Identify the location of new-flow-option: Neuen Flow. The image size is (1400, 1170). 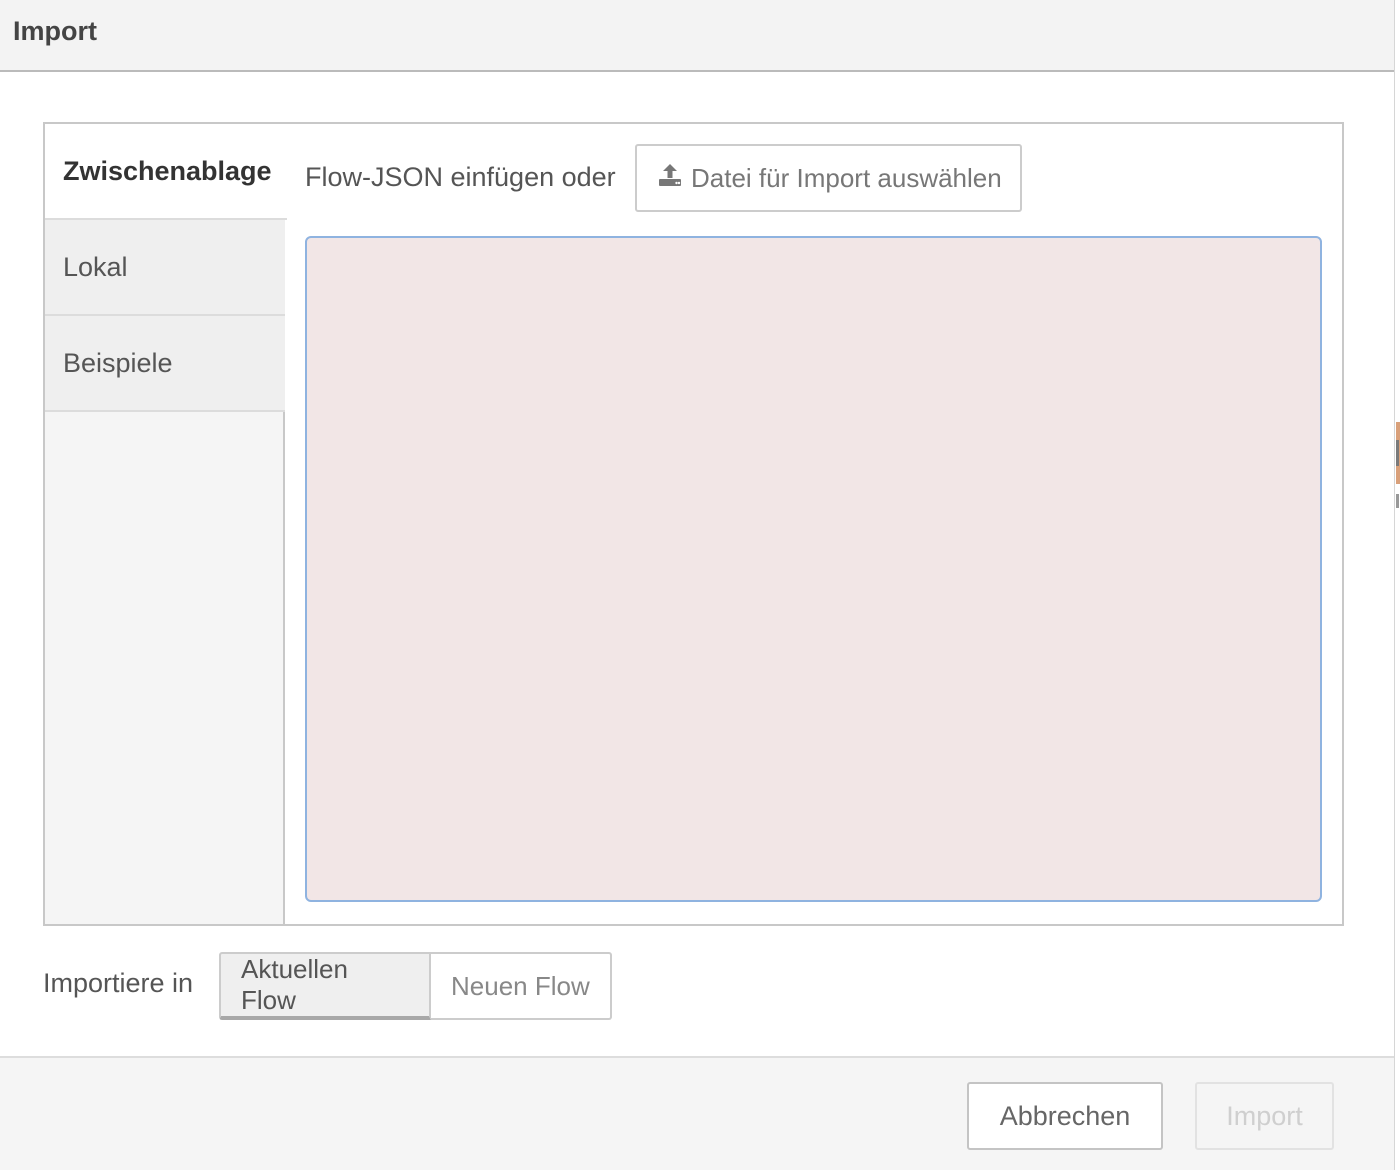
(521, 986).